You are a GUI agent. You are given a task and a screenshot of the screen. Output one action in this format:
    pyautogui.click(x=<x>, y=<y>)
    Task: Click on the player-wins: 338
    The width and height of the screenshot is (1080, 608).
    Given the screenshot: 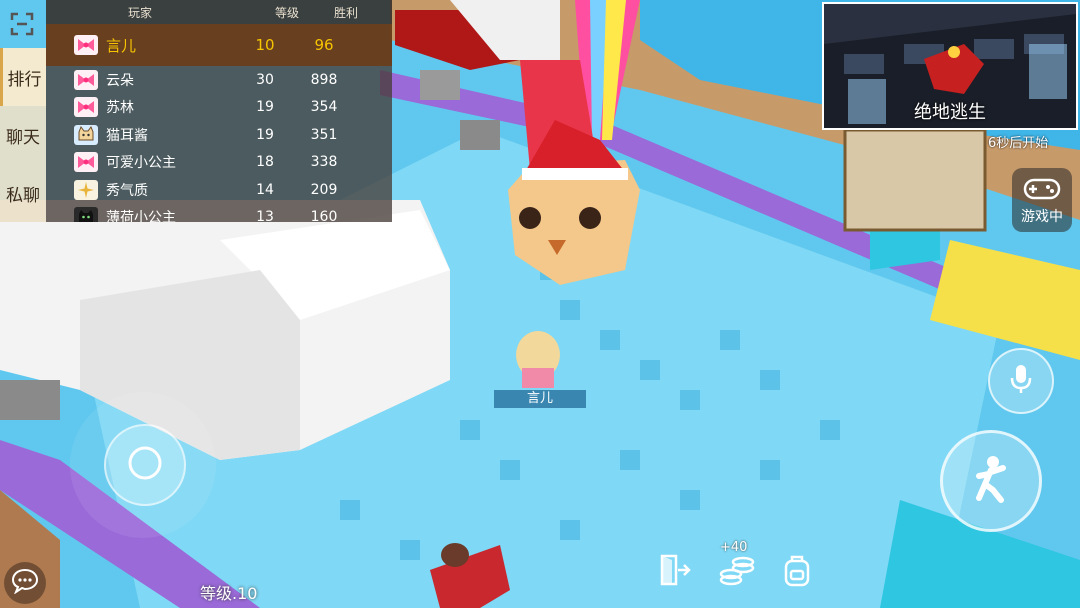 What is the action you would take?
    pyautogui.click(x=324, y=162)
    